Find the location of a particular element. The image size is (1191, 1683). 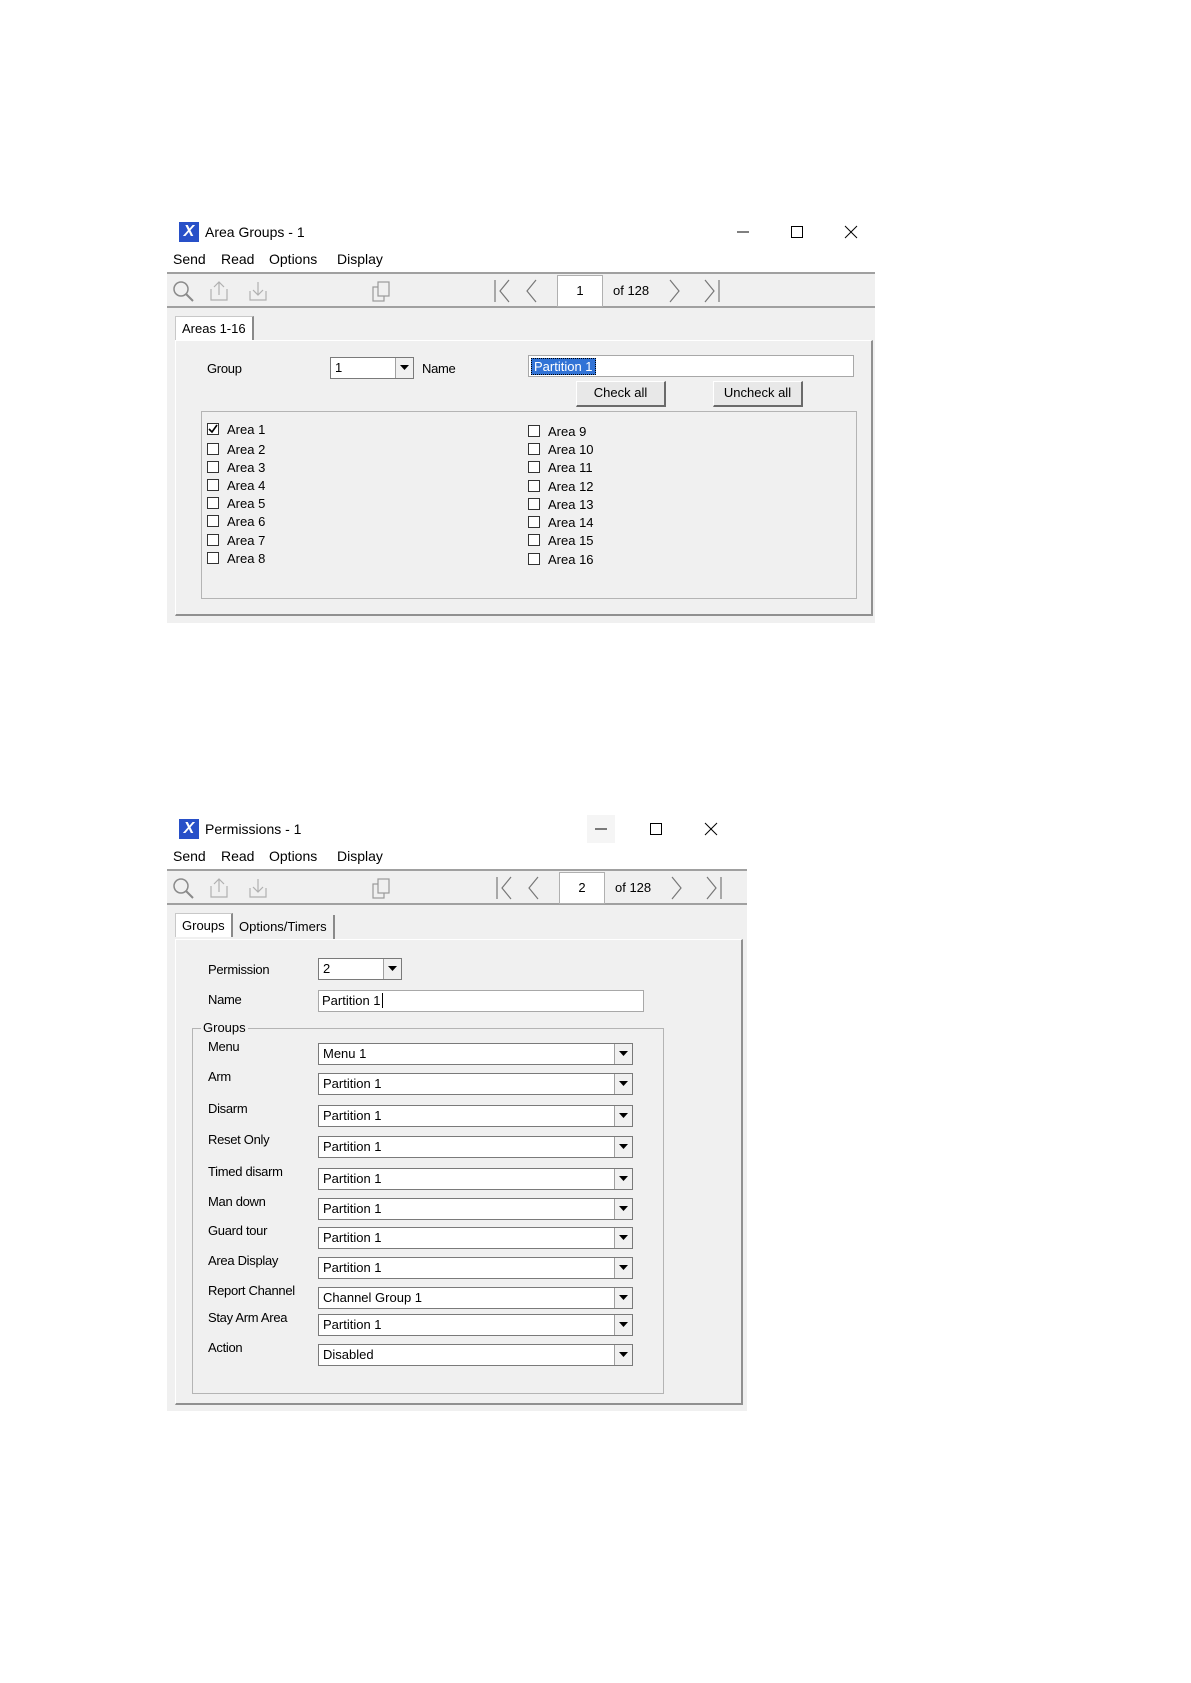

uncheck-all-button: Uncheck all is located at coordinates (758, 394).